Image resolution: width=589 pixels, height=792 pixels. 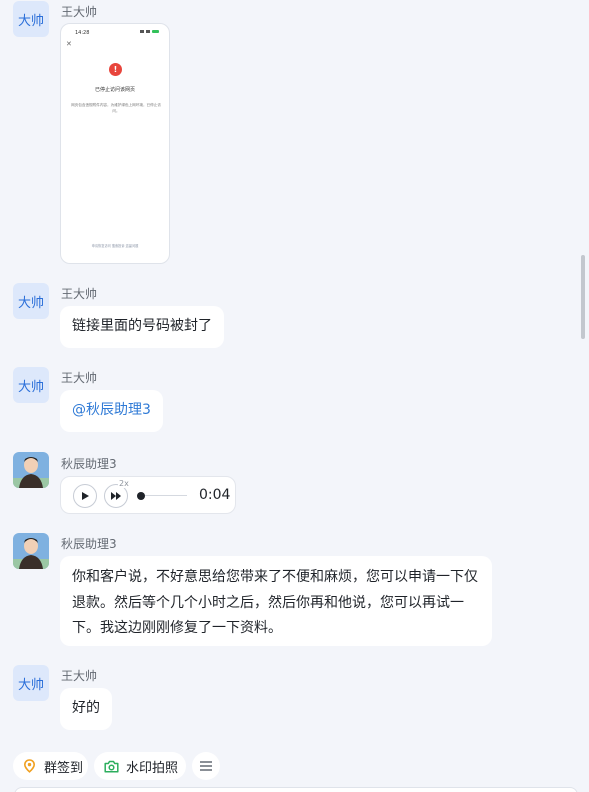 I want to click on watermark-photo-button: 水印拍照, so click(x=140, y=766).